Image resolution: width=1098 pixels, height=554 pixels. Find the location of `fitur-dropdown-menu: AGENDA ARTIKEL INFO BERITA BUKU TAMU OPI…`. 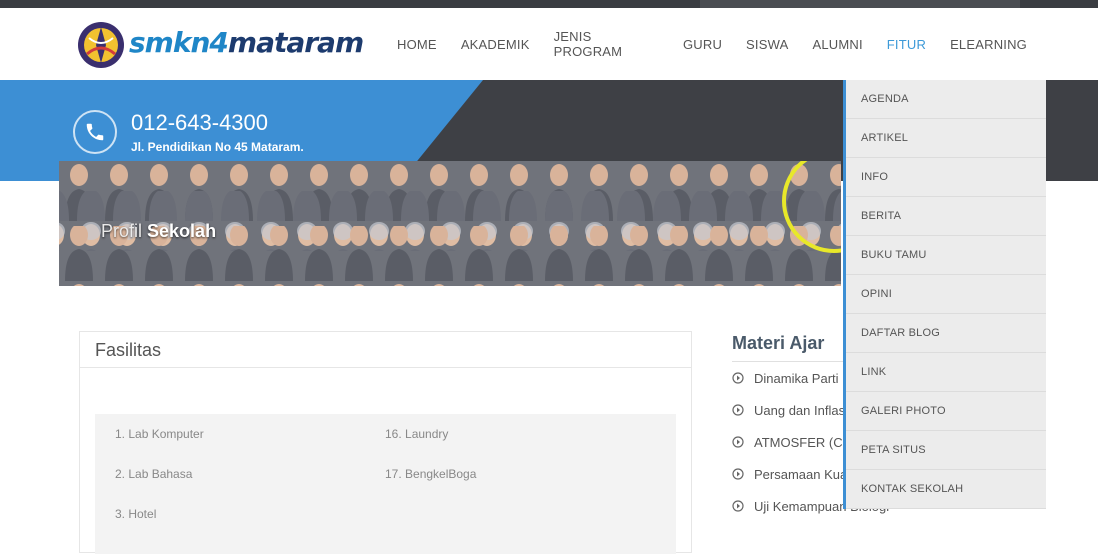

fitur-dropdown-menu: AGENDA ARTIKEL INFO BERITA BUKU TAMU OPI… is located at coordinates (944, 294).